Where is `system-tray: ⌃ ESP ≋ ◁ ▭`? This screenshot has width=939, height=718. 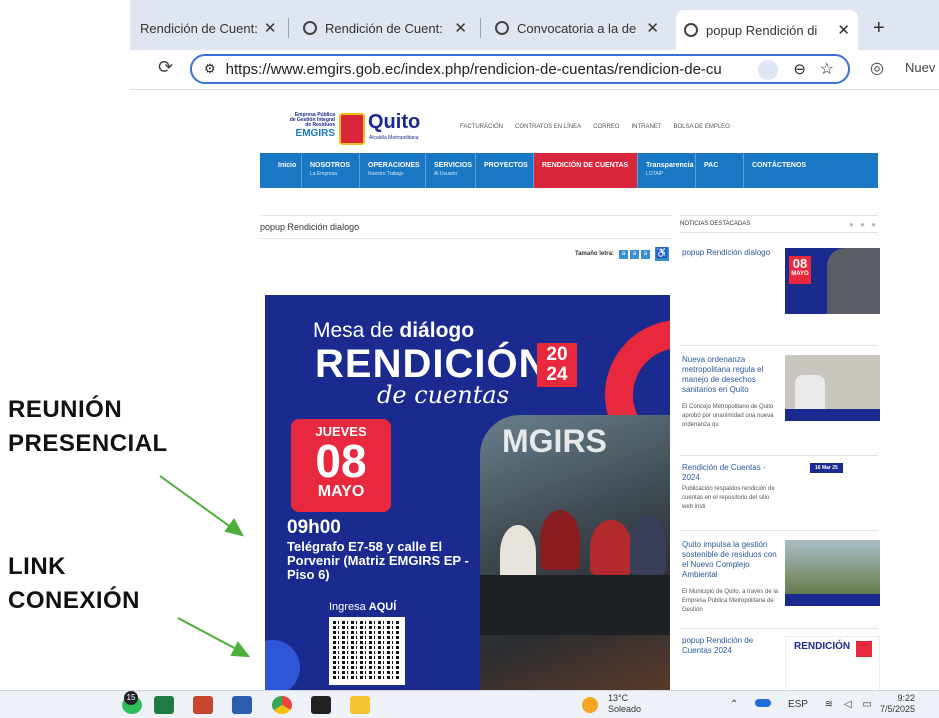
system-tray: ⌃ ESP ≋ ◁ ▭ is located at coordinates (801, 704).